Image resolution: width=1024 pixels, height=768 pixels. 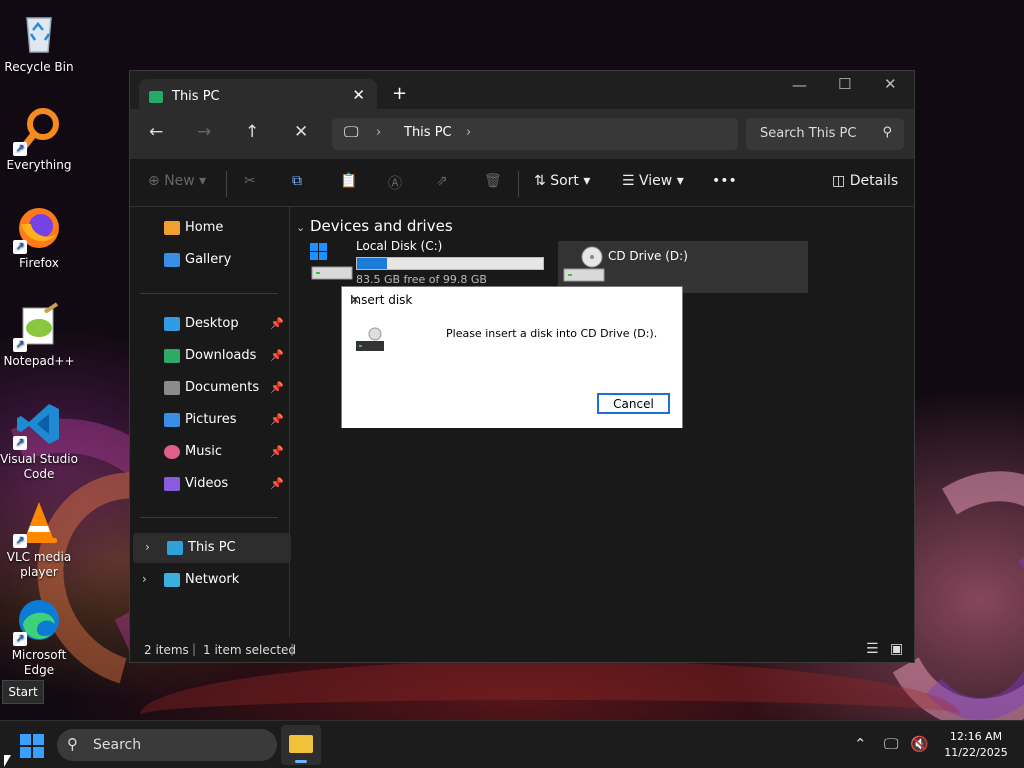 What do you see at coordinates (250, 181) in the screenshot?
I see `cut-icon: ✂` at bounding box center [250, 181].